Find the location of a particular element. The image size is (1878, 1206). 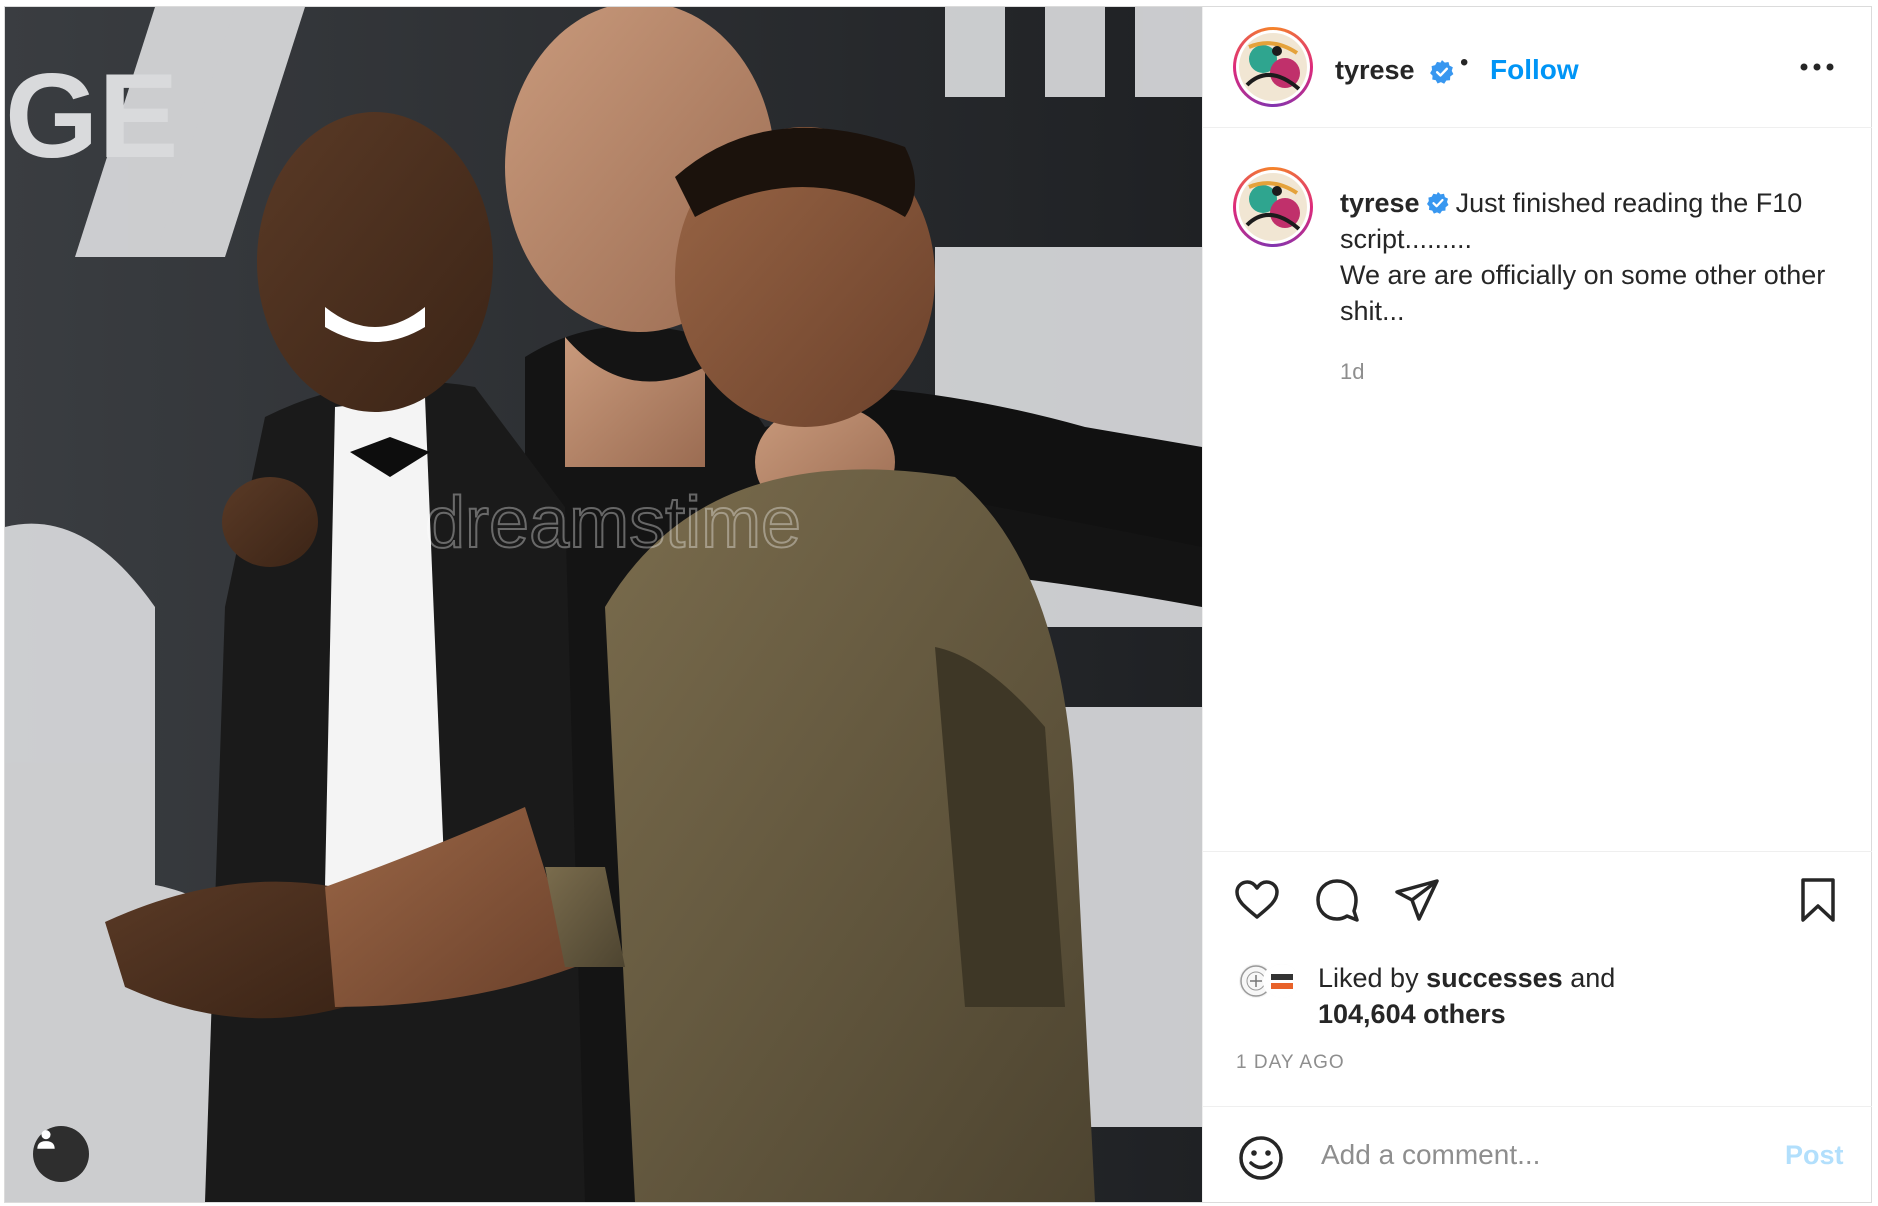

likes-count-link: 104,604 others is located at coordinates (1412, 1014).